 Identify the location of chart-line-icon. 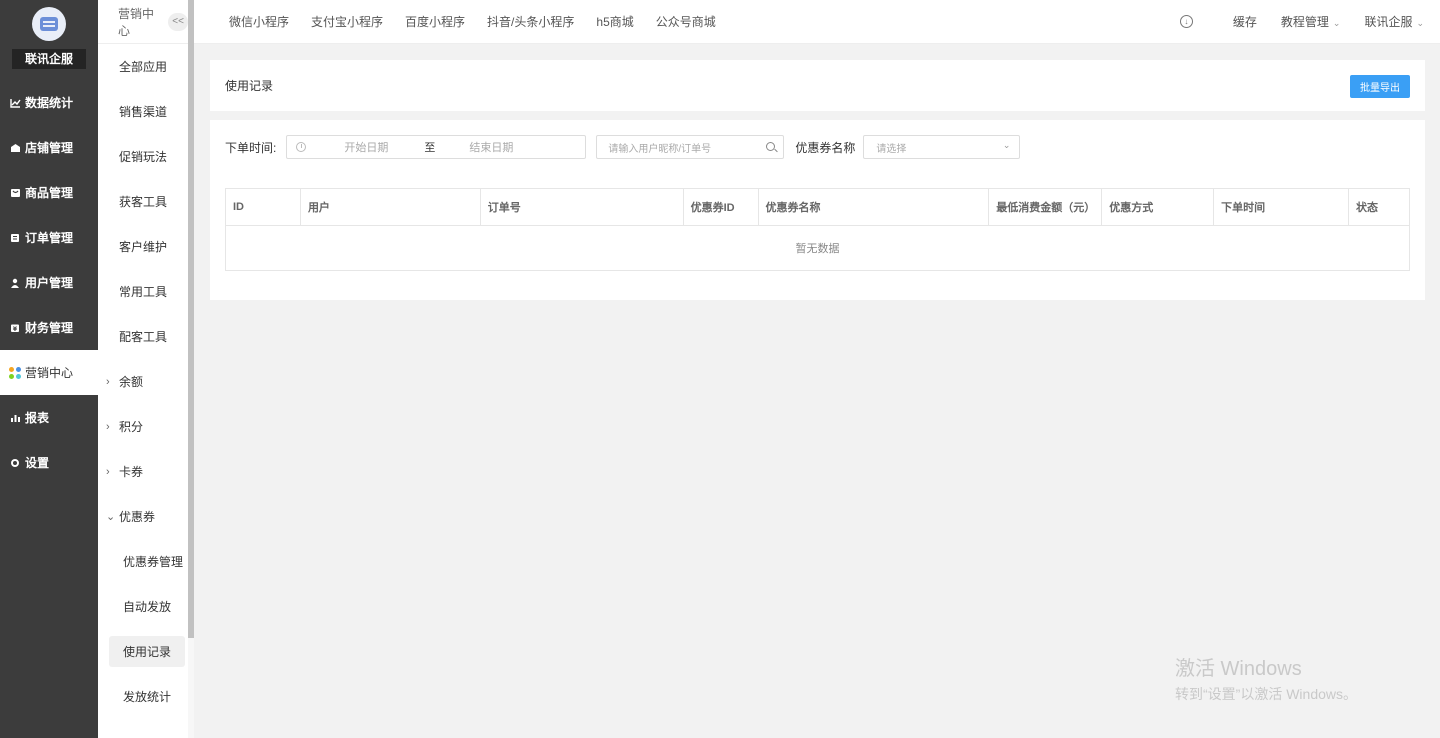
(15, 103).